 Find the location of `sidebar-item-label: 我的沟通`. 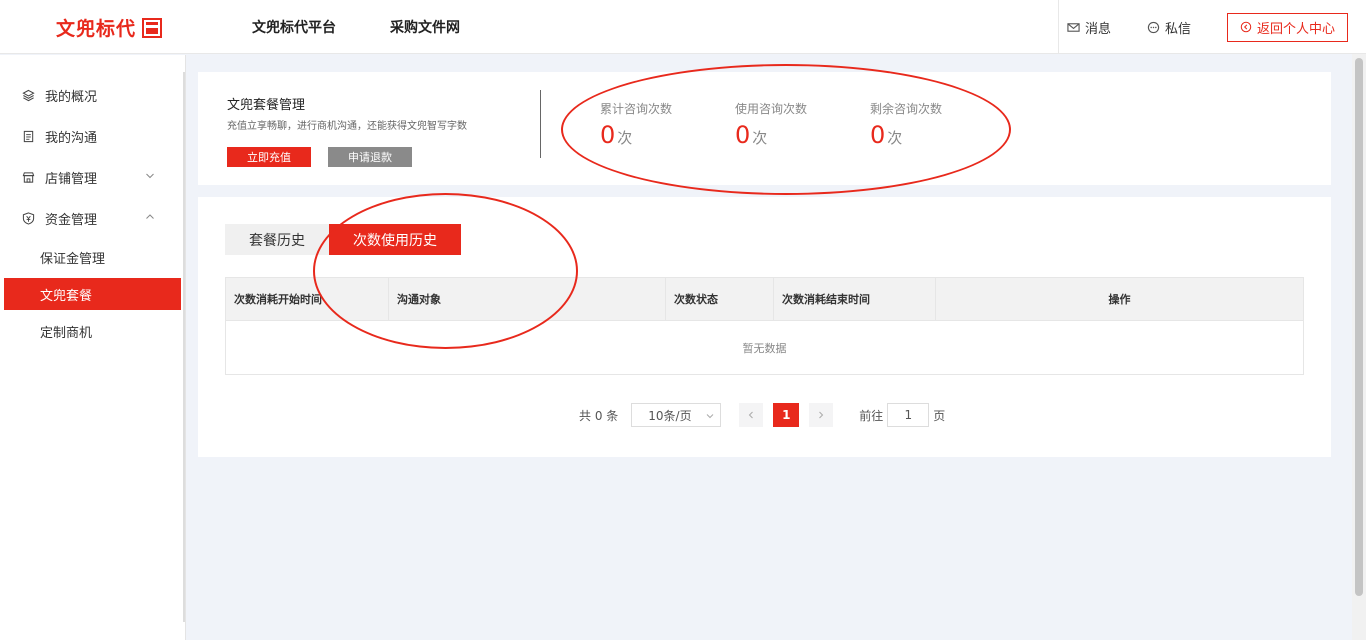

sidebar-item-label: 我的沟通 is located at coordinates (71, 138).